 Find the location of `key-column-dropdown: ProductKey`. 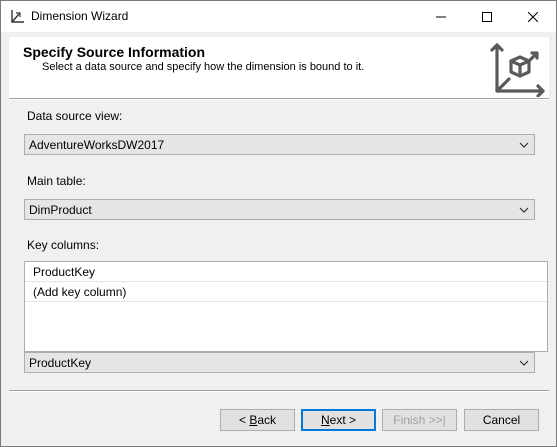

key-column-dropdown: ProductKey is located at coordinates (279, 362).